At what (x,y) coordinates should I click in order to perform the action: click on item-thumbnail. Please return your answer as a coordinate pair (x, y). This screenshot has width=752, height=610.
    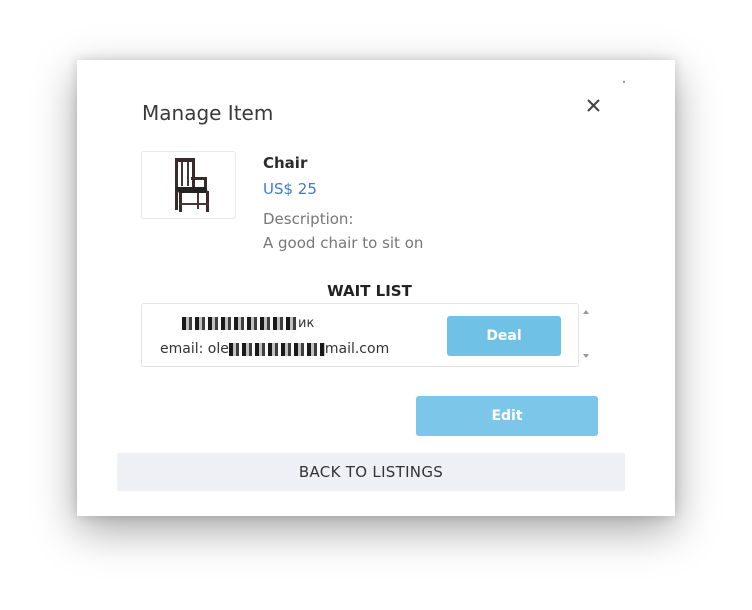
    Looking at the image, I should click on (188, 185).